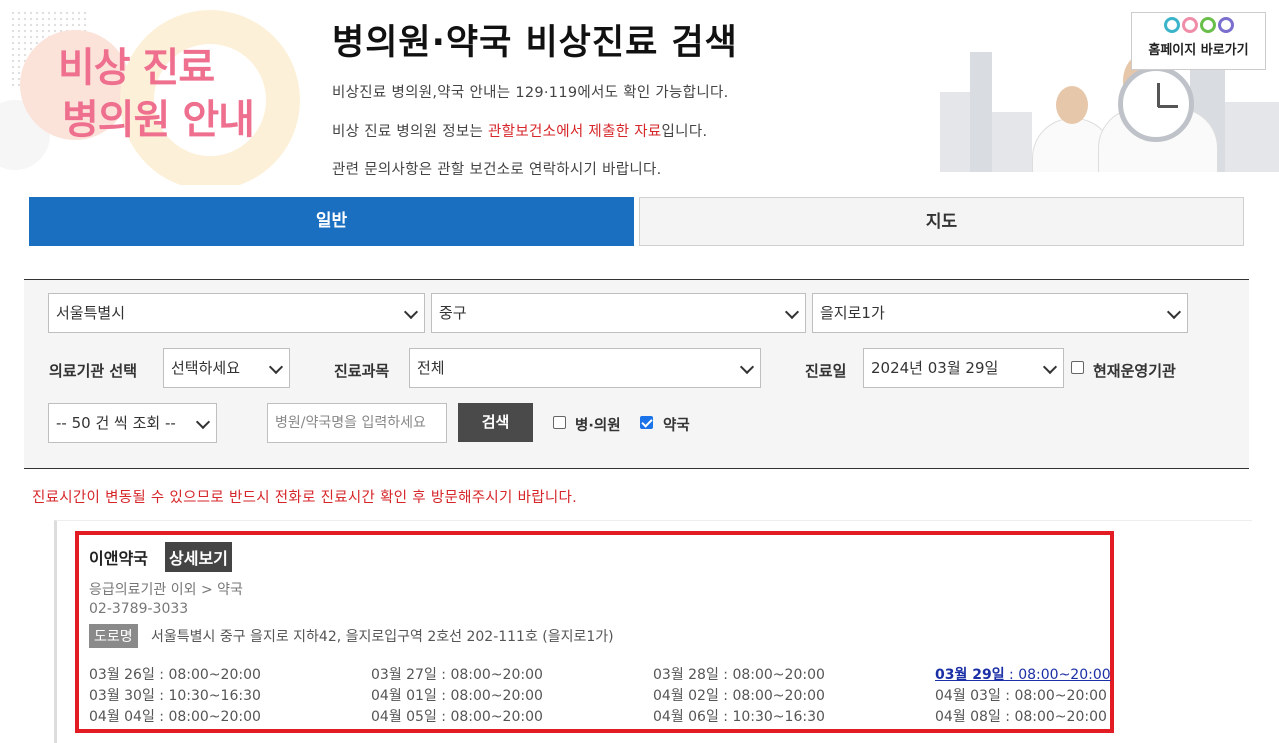  What do you see at coordinates (122, 717) in the screenshot?
I see `schedule-date: 04월 04일` at bounding box center [122, 717].